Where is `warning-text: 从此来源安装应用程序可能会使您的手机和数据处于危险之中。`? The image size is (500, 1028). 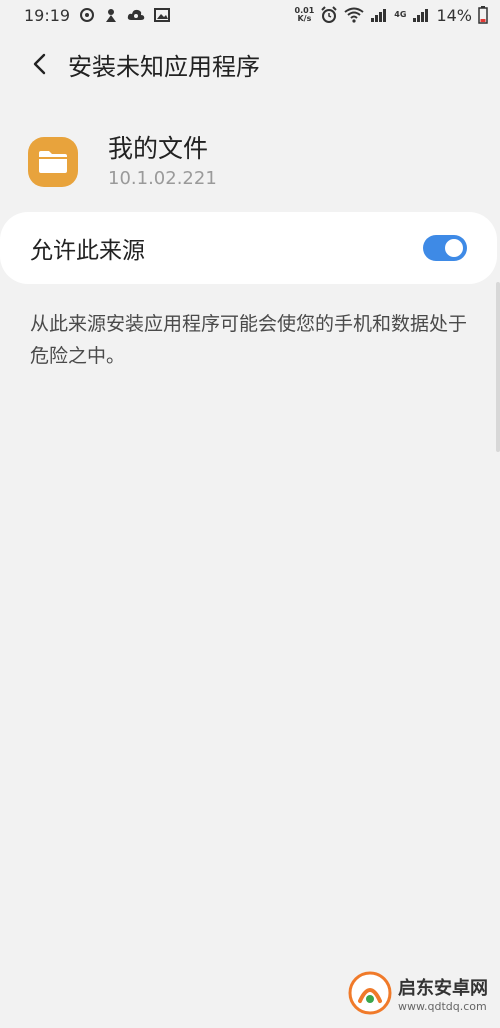 warning-text: 从此来源安装应用程序可能会使您的手机和数据处于危险之中。 is located at coordinates (249, 340).